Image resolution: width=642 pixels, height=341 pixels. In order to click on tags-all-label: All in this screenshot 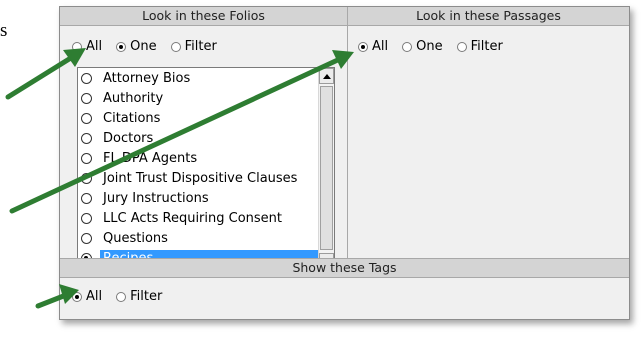, I will do `click(94, 296)`.